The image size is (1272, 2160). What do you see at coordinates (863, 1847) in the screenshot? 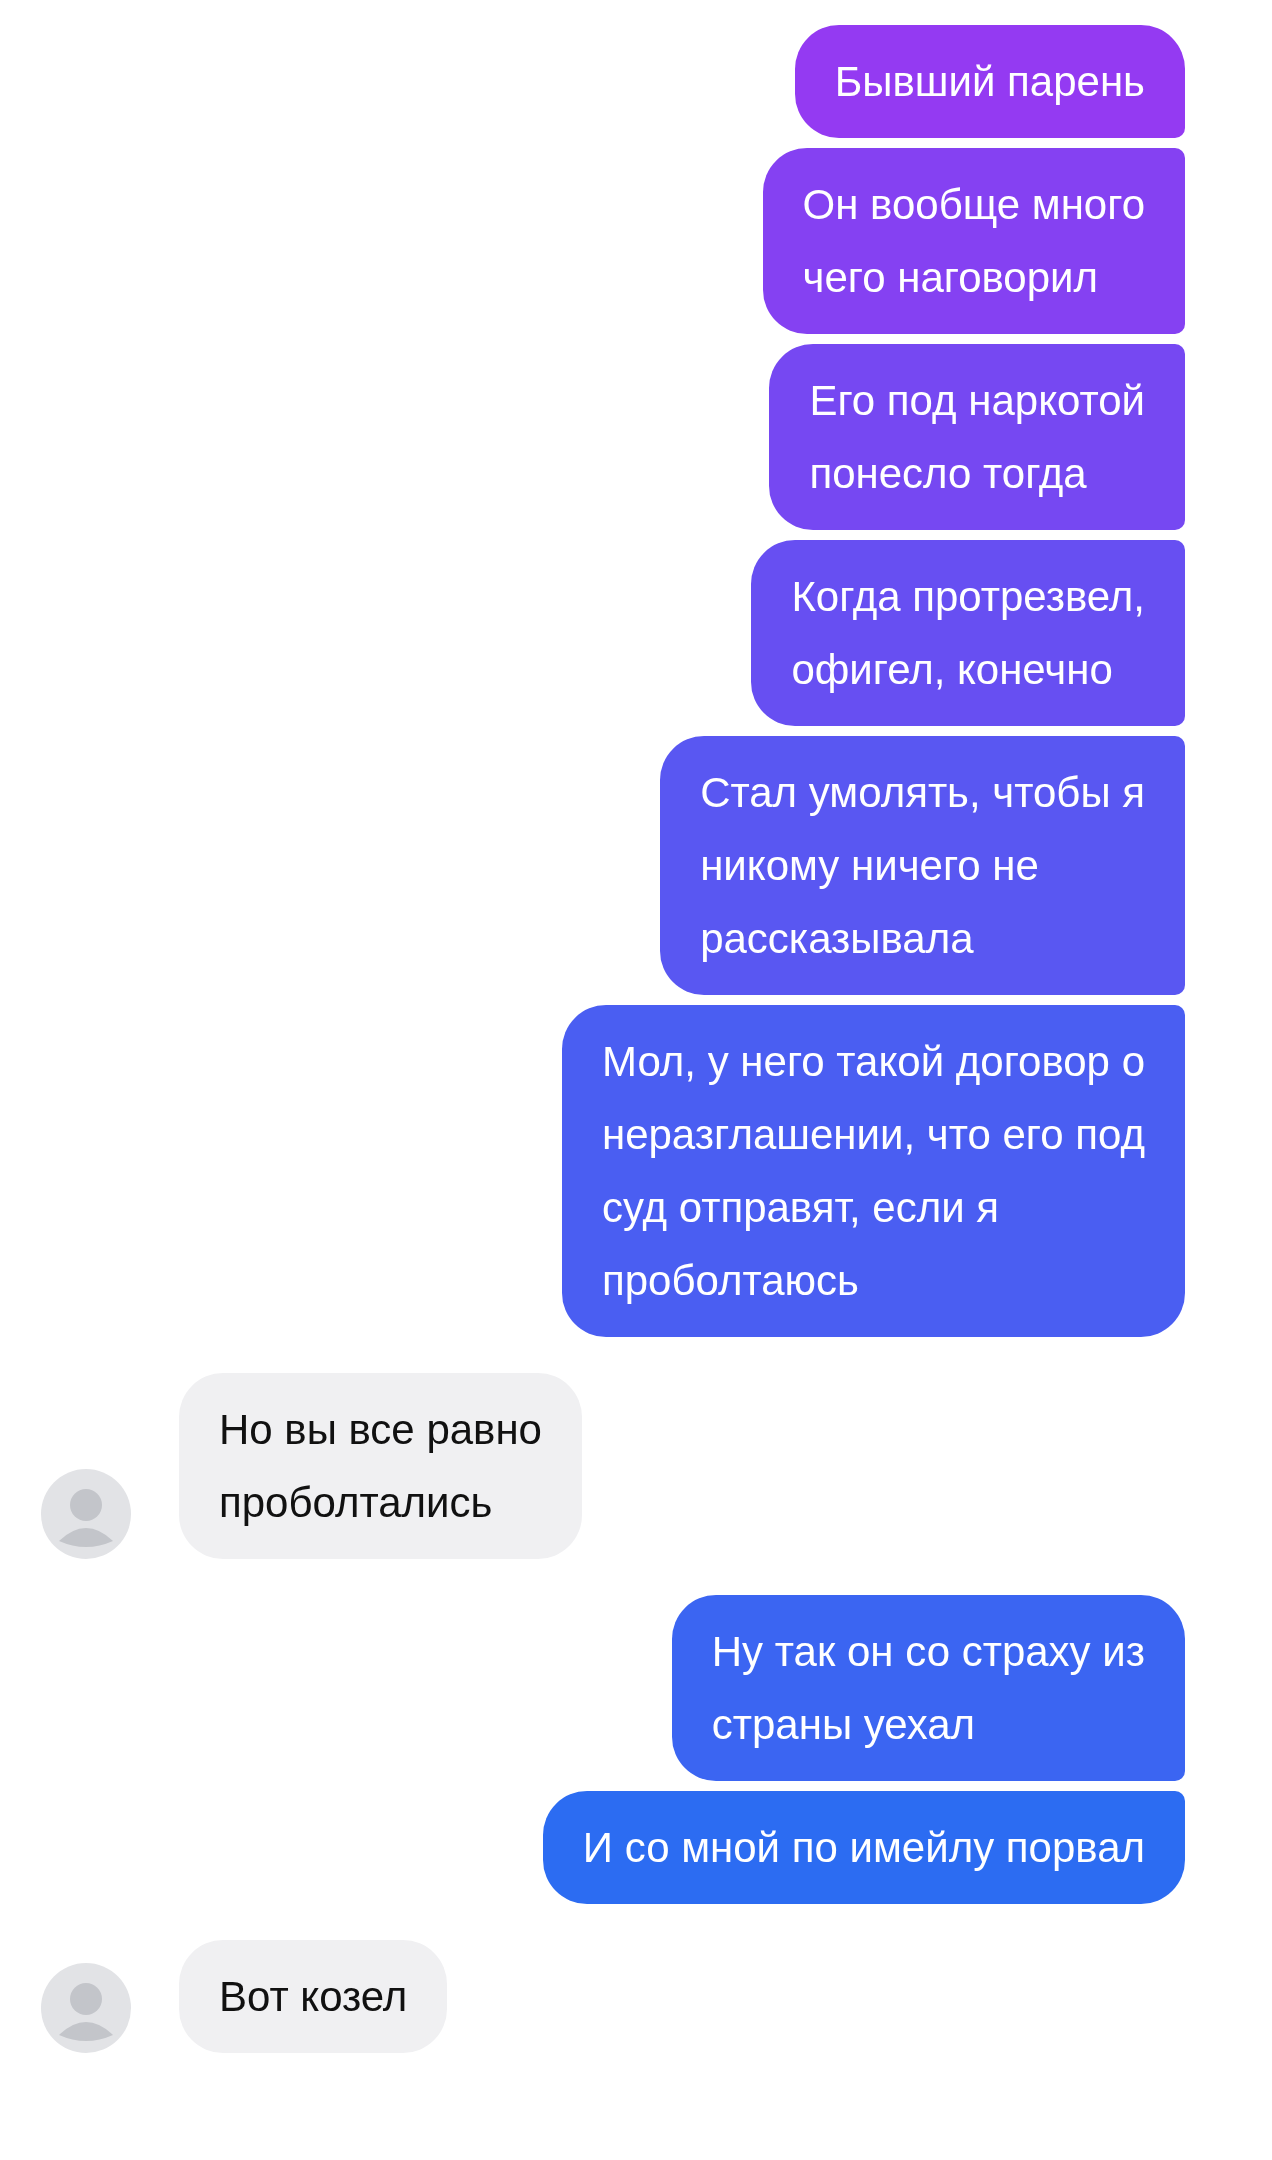
I see `message-bubble: И со мной по имейлу порвал` at bounding box center [863, 1847].